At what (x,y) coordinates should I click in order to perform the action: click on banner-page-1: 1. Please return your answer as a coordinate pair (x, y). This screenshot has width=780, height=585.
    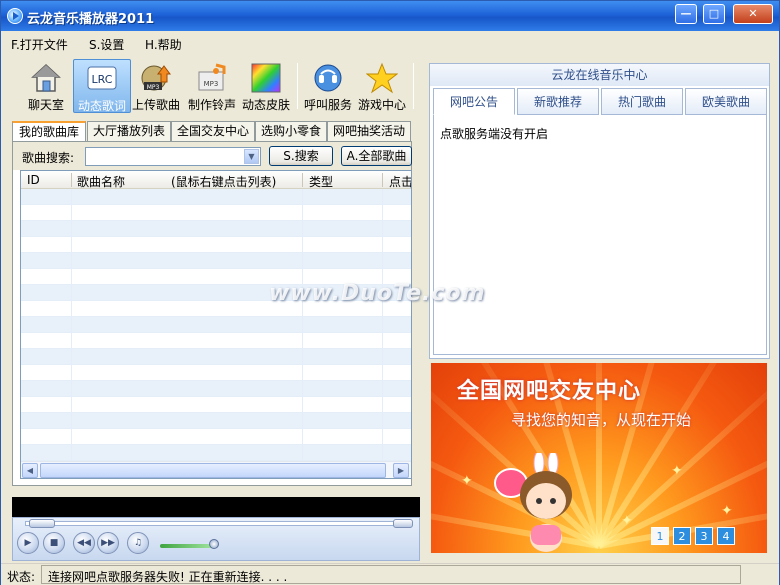
    Looking at the image, I should click on (660, 536).